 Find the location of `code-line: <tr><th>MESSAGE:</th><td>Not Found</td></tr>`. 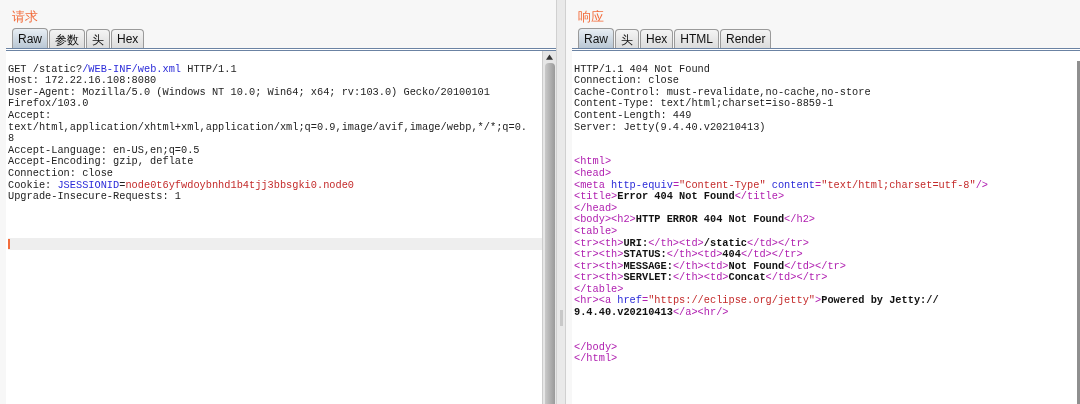

code-line: <tr><th>MESSAGE:</th><td>Not Found</td></tr> is located at coordinates (710, 266).